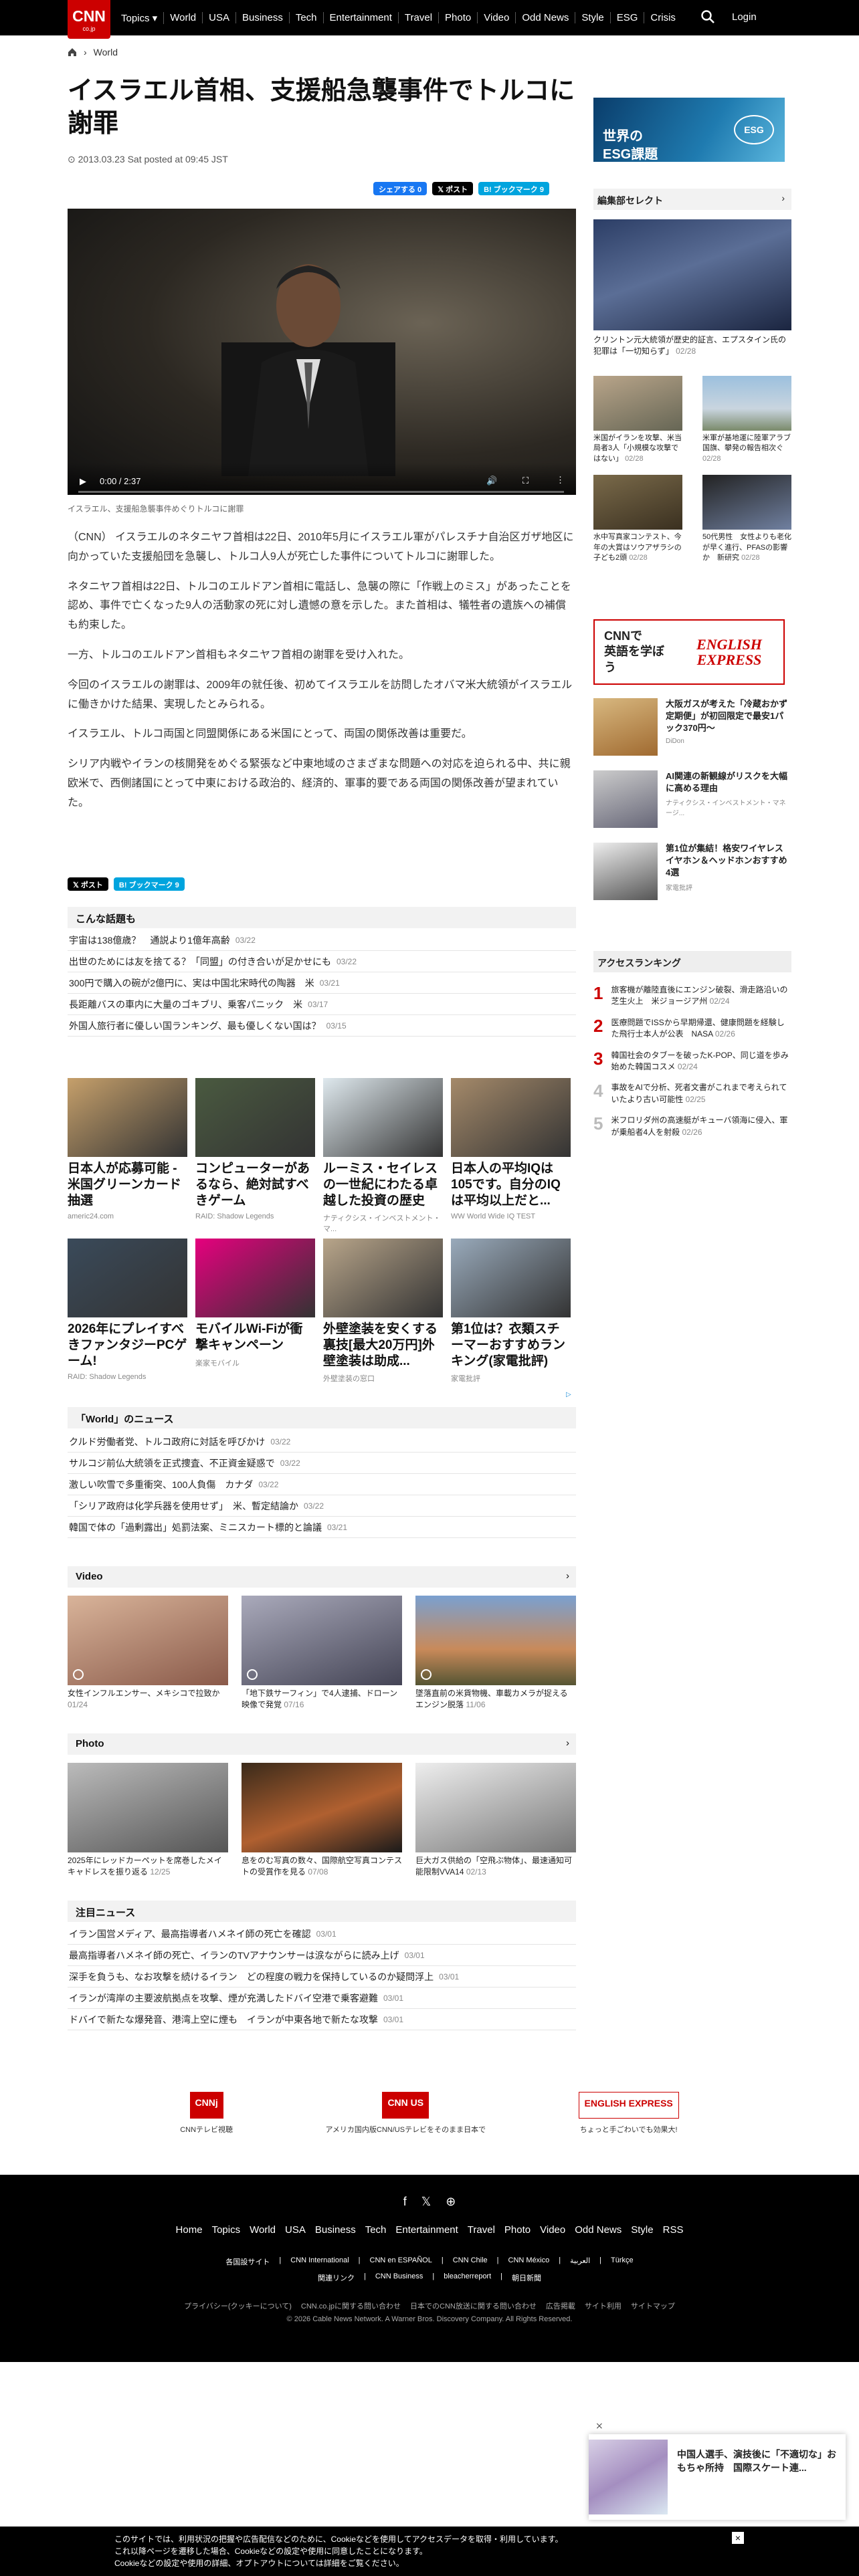  I want to click on list-item: サルコジ前仏大統領を正式捜査、不正資金疑惑で 03/22, so click(322, 1463).